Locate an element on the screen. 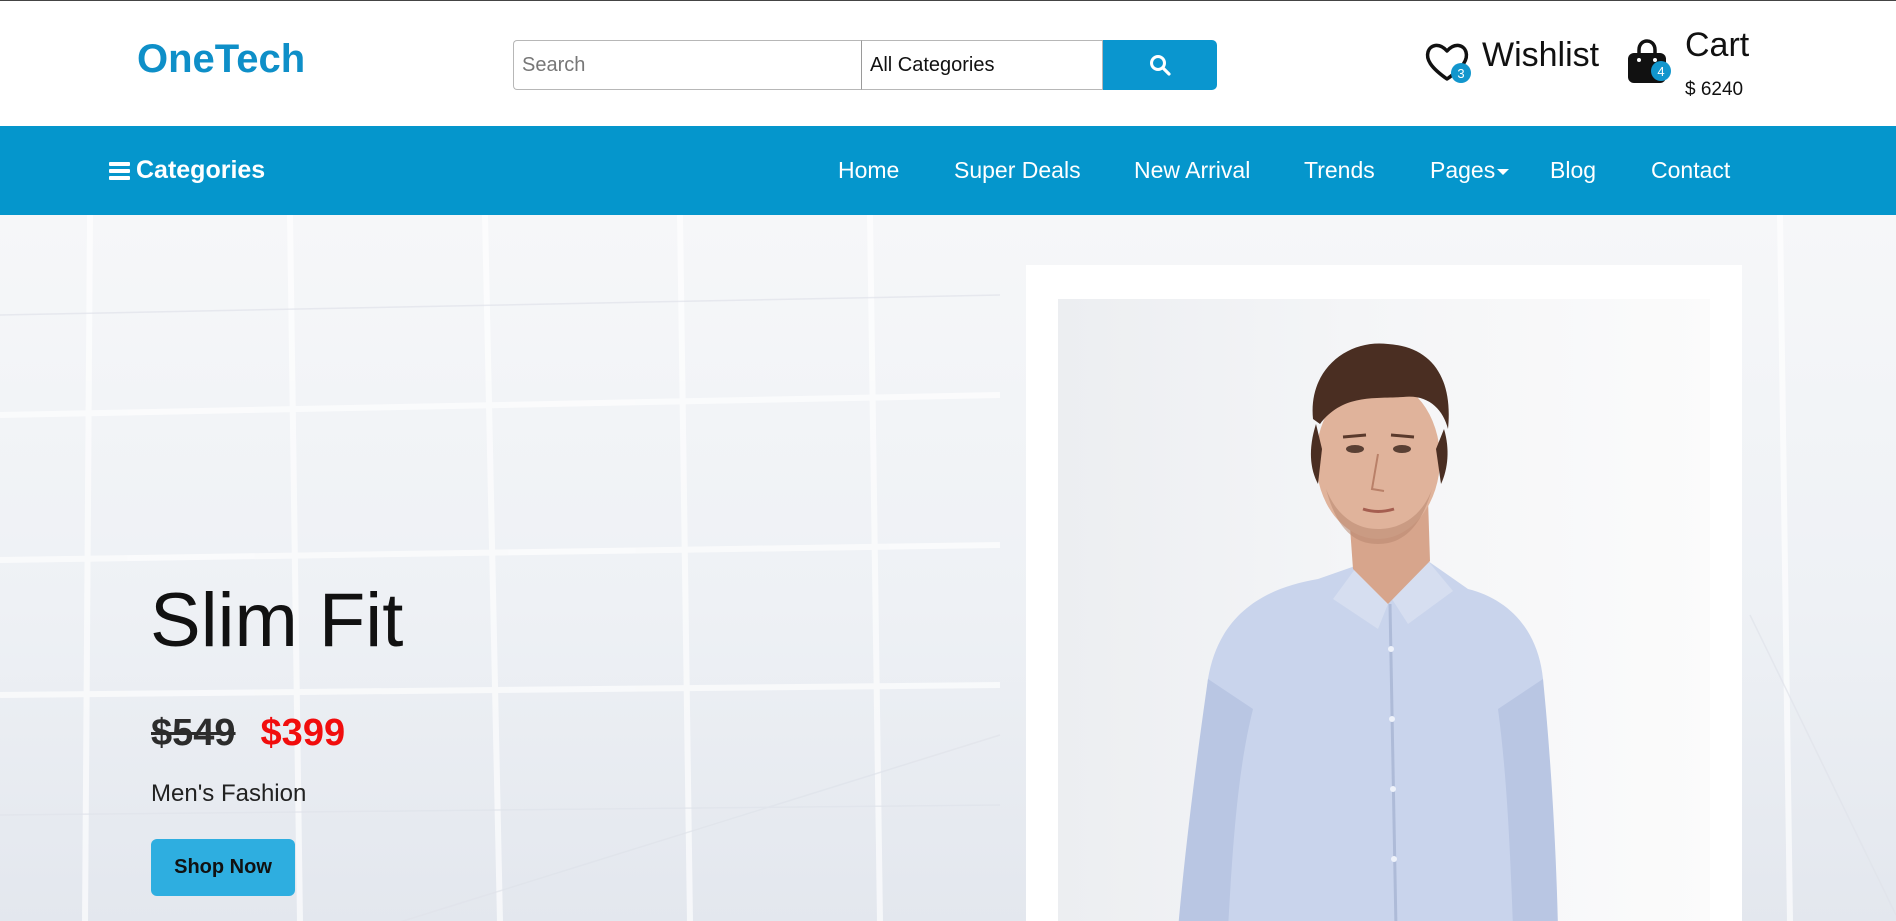 This screenshot has height=921, width=1896. nav-link-home: Home is located at coordinates (868, 170).